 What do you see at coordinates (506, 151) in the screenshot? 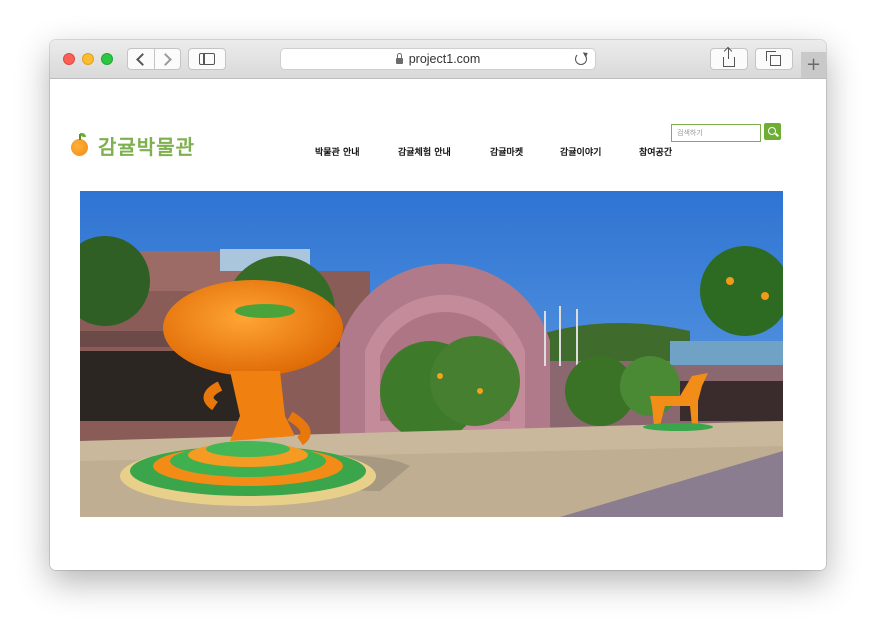
I see `nav-item-citrus-market: 감귤마켓` at bounding box center [506, 151].